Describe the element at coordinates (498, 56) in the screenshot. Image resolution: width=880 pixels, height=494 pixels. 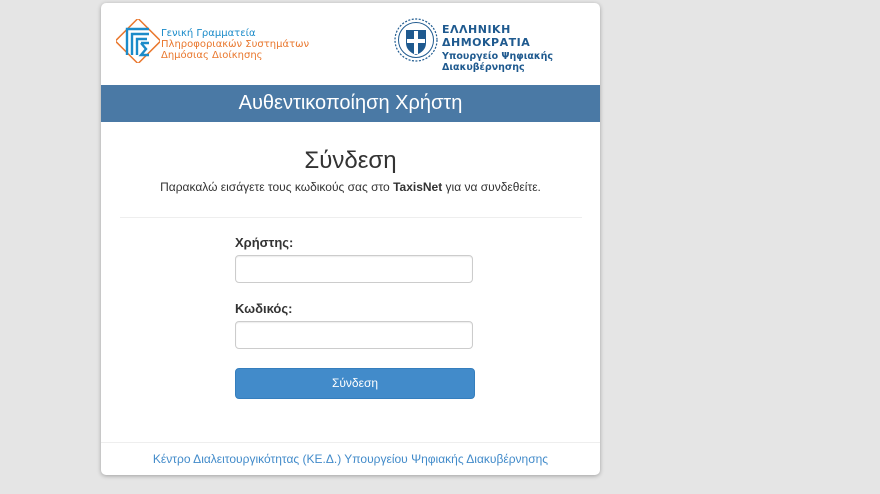
I see `ministry-line1: Υπουργείο Ψηφιακής` at that location.